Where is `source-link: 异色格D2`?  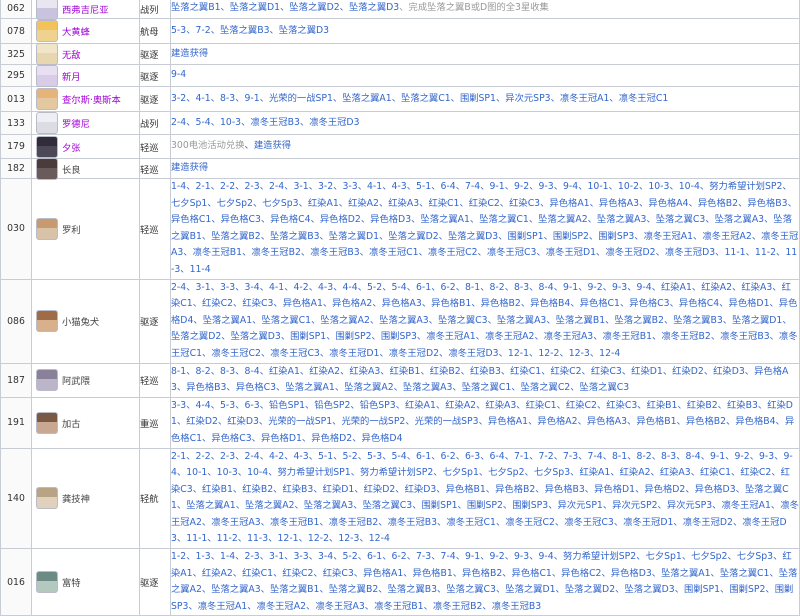 source-link: 异色格D2 is located at coordinates (331, 438).